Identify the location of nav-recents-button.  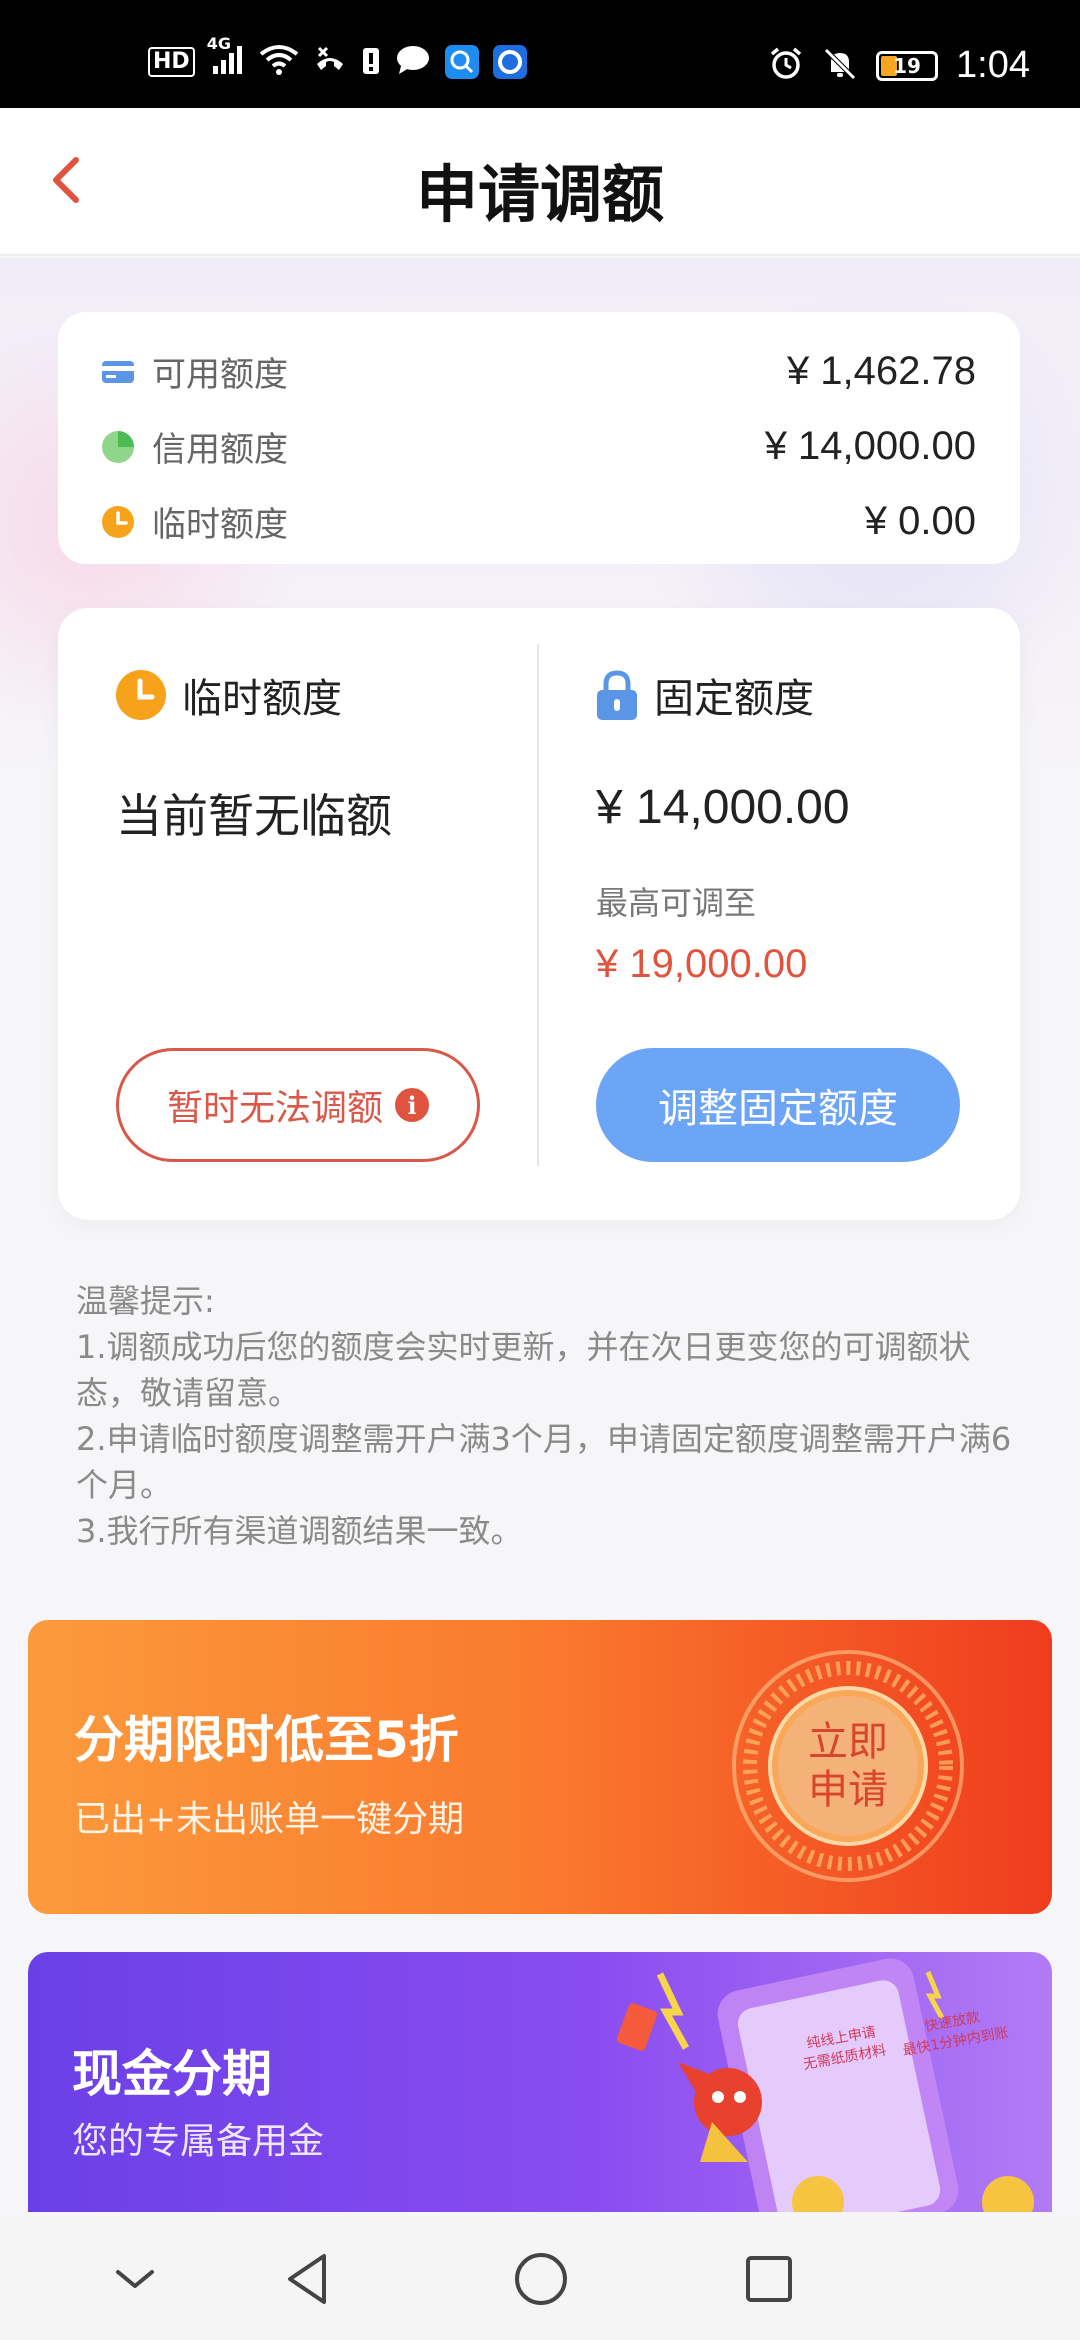
(769, 2279).